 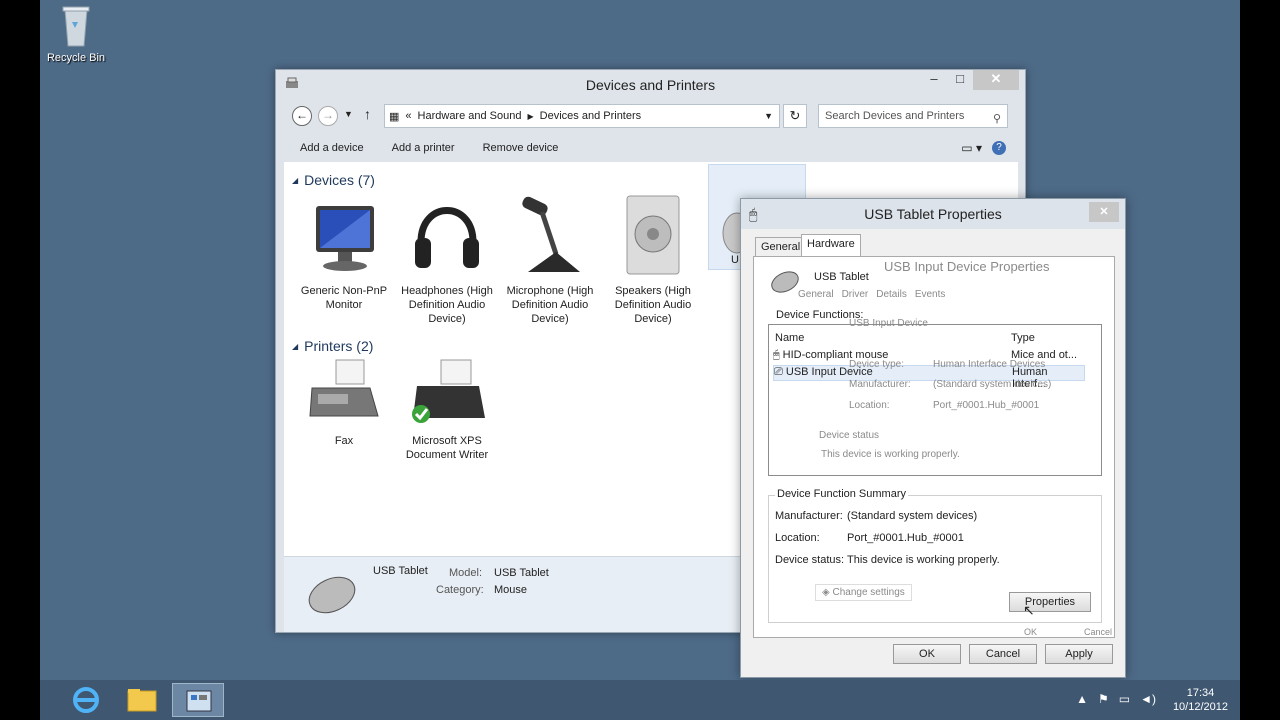 I want to click on ghost-location-value: Port_#0001.Hub_#0001, so click(x=986, y=405).